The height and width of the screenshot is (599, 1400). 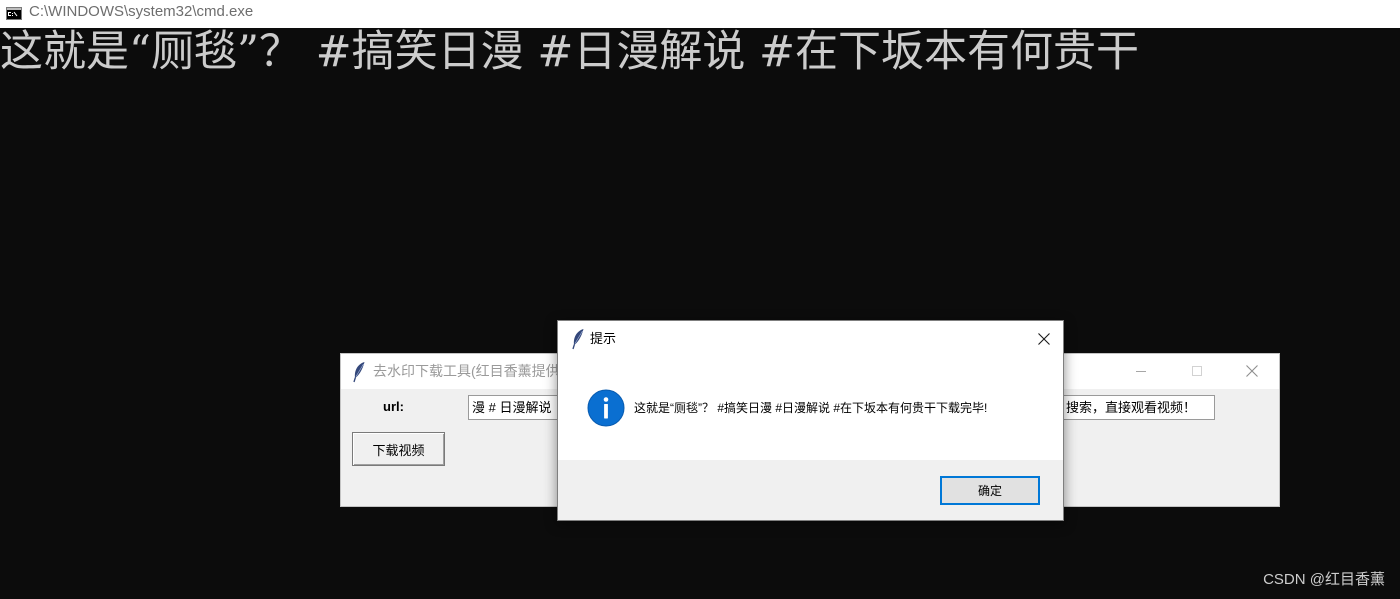 I want to click on url-label: url:, so click(x=393, y=406).